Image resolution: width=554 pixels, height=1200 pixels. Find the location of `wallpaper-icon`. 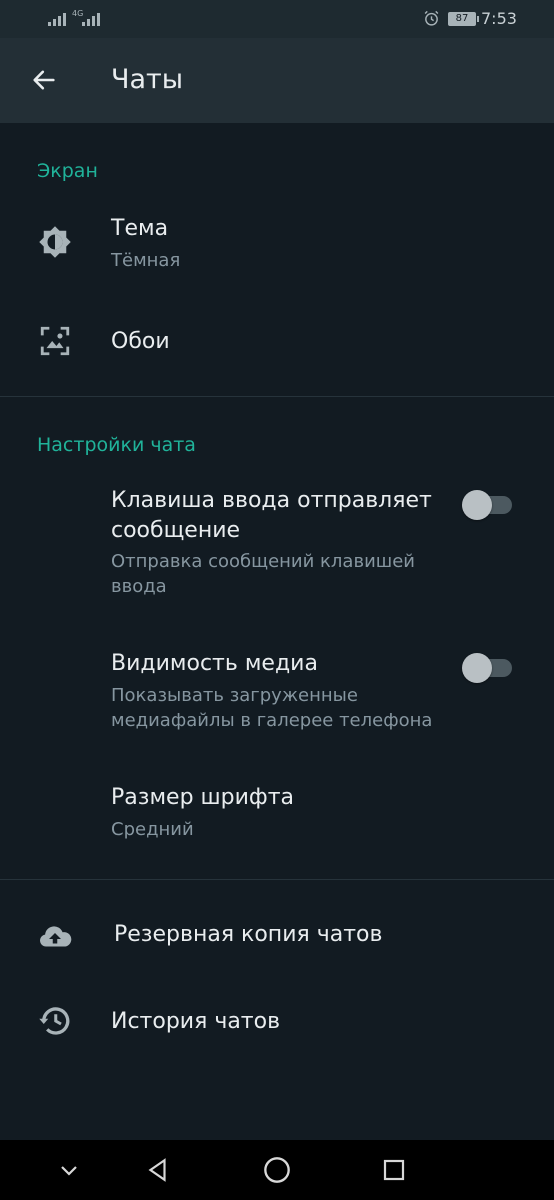

wallpaper-icon is located at coordinates (55, 341).